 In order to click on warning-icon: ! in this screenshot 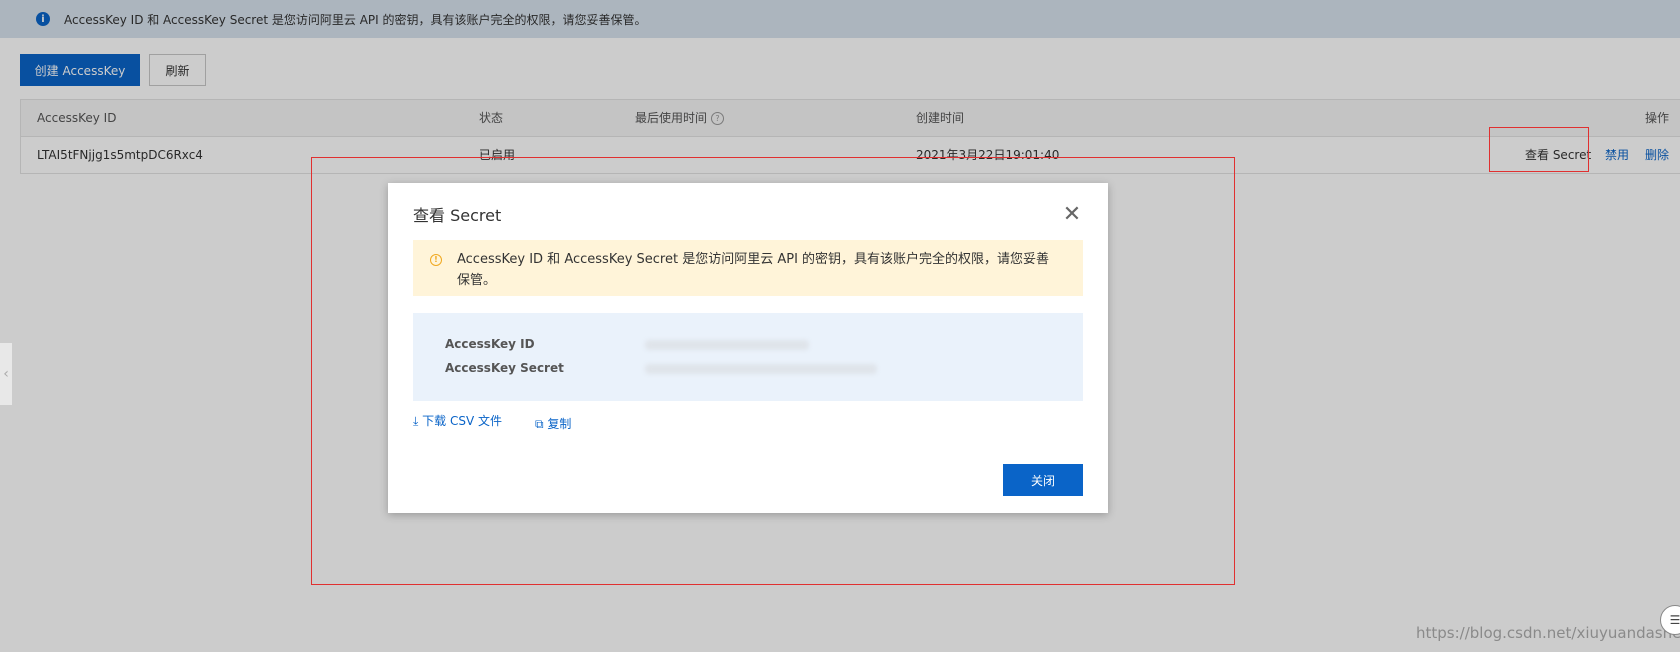, I will do `click(436, 260)`.